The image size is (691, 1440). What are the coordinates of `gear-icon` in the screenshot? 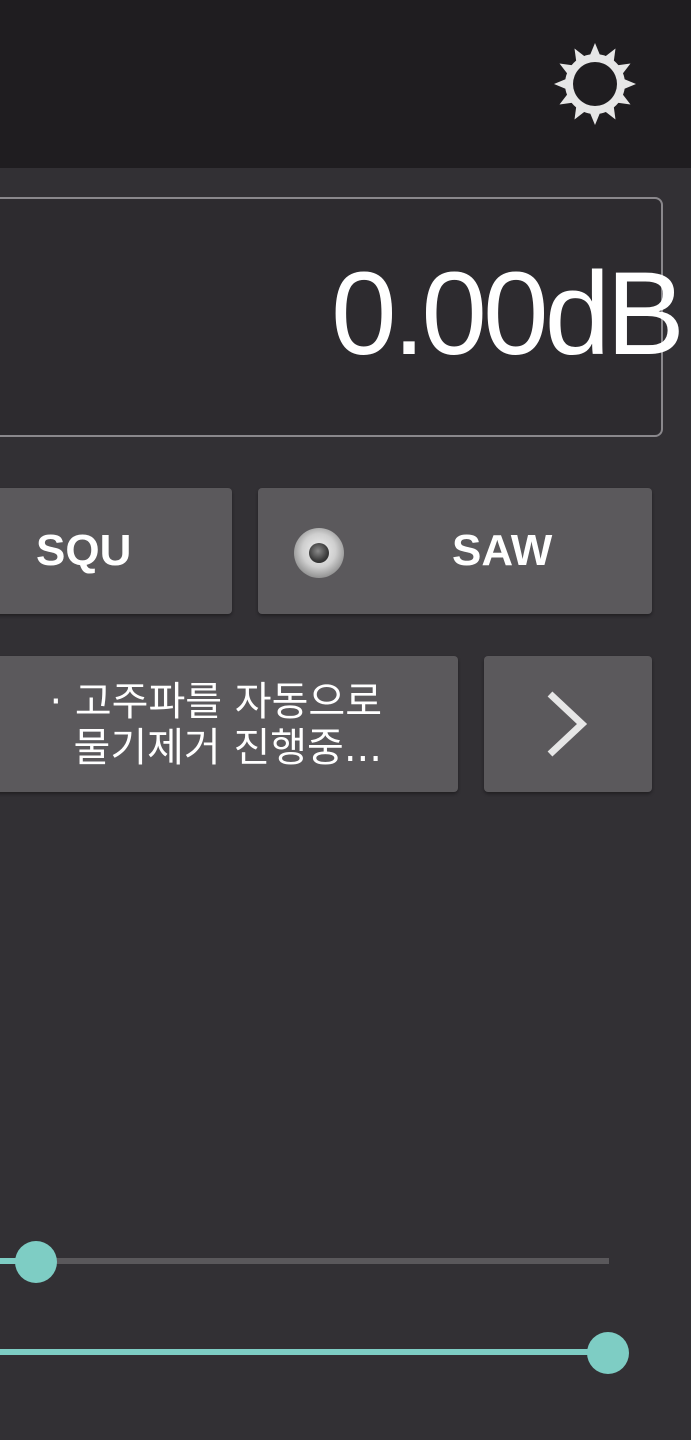 It's located at (595, 84).